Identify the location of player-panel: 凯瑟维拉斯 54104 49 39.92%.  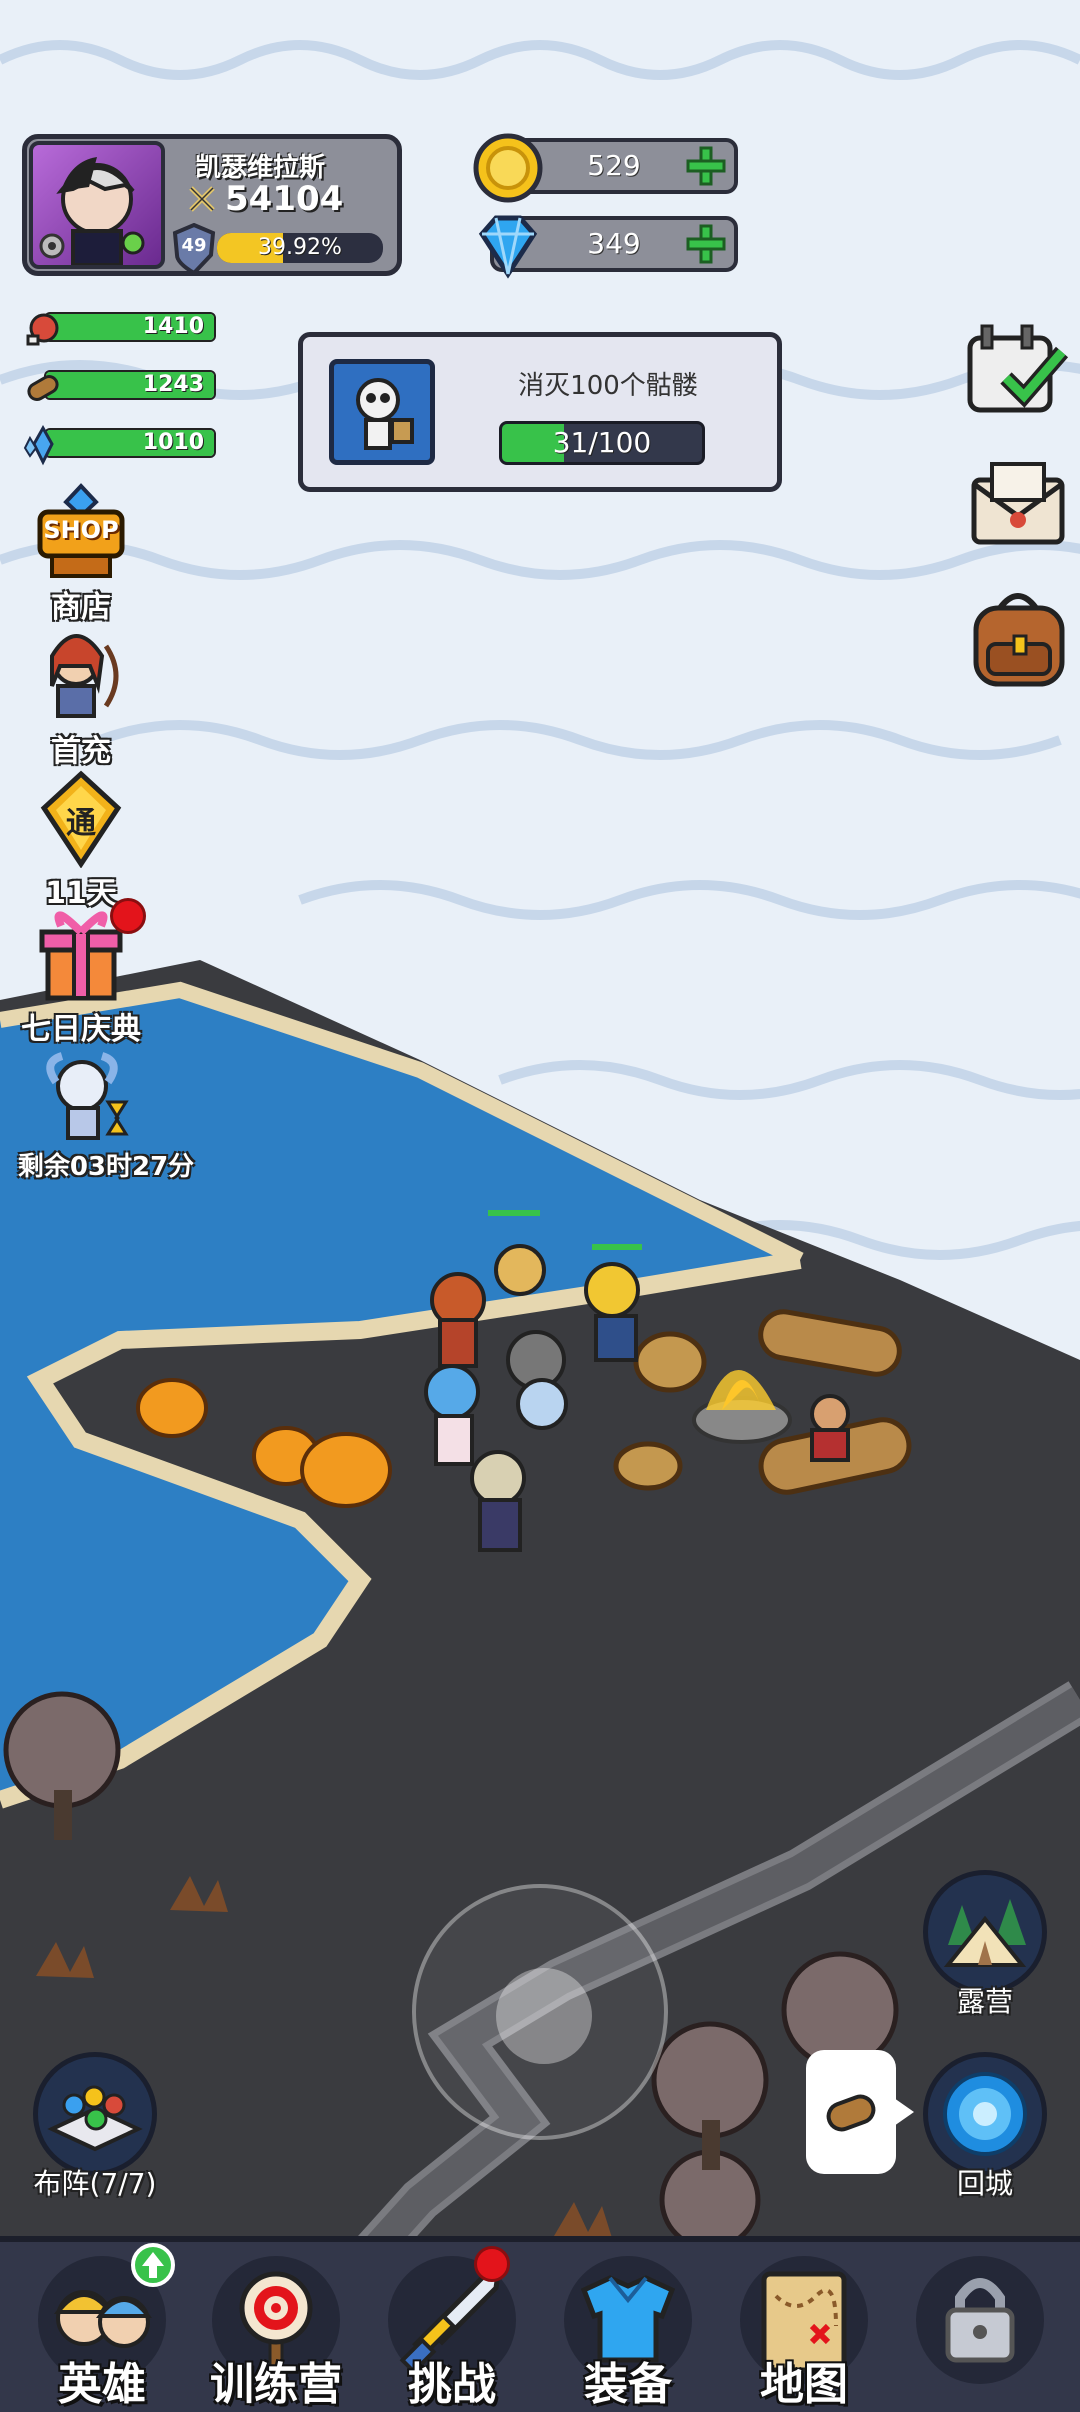
(212, 205).